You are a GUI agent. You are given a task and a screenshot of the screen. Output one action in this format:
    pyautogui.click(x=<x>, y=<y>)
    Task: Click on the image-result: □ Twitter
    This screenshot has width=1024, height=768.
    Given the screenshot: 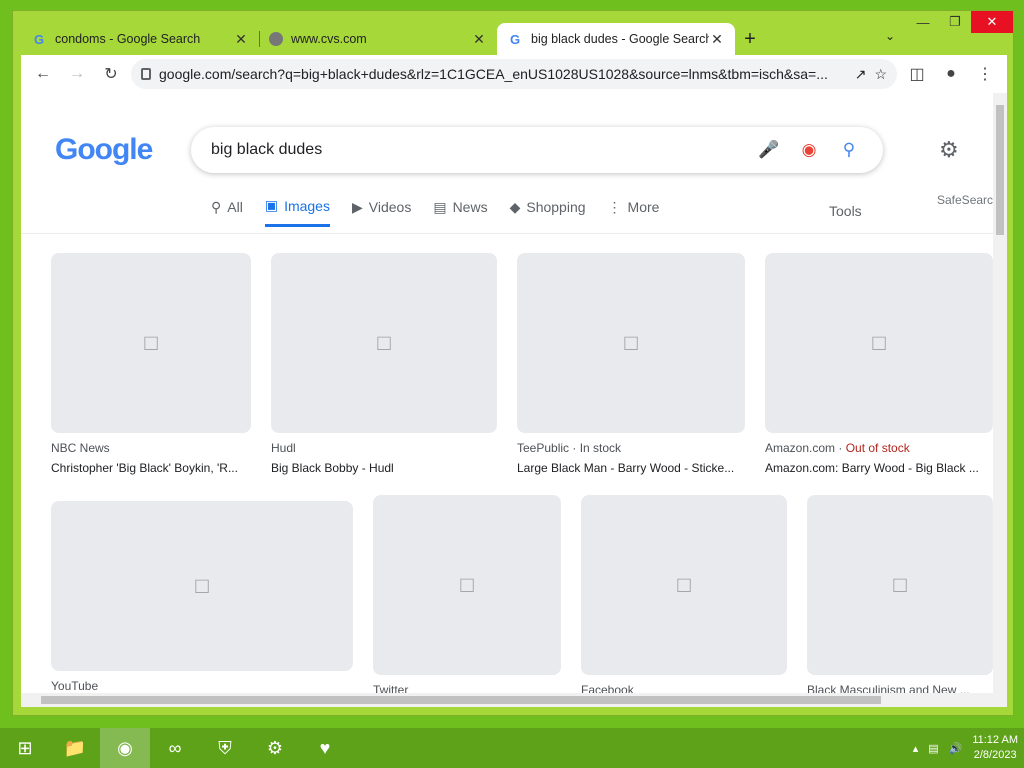 What is the action you would take?
    pyautogui.click(x=467, y=596)
    